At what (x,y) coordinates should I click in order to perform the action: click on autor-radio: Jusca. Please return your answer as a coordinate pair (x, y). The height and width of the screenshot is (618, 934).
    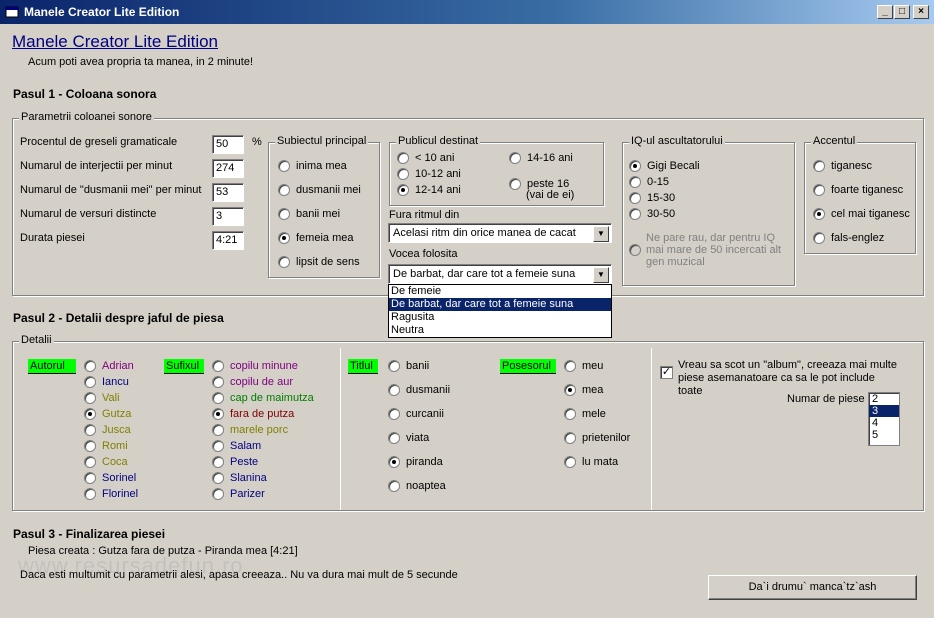
    Looking at the image, I should click on (107, 431).